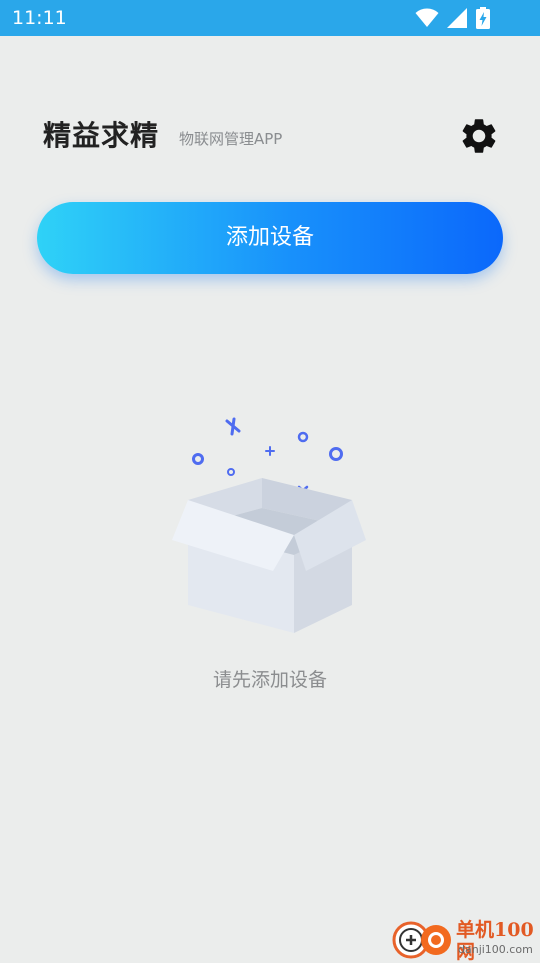 The height and width of the screenshot is (963, 540). I want to click on watermark: 单机100网 danji100.com, so click(464, 937).